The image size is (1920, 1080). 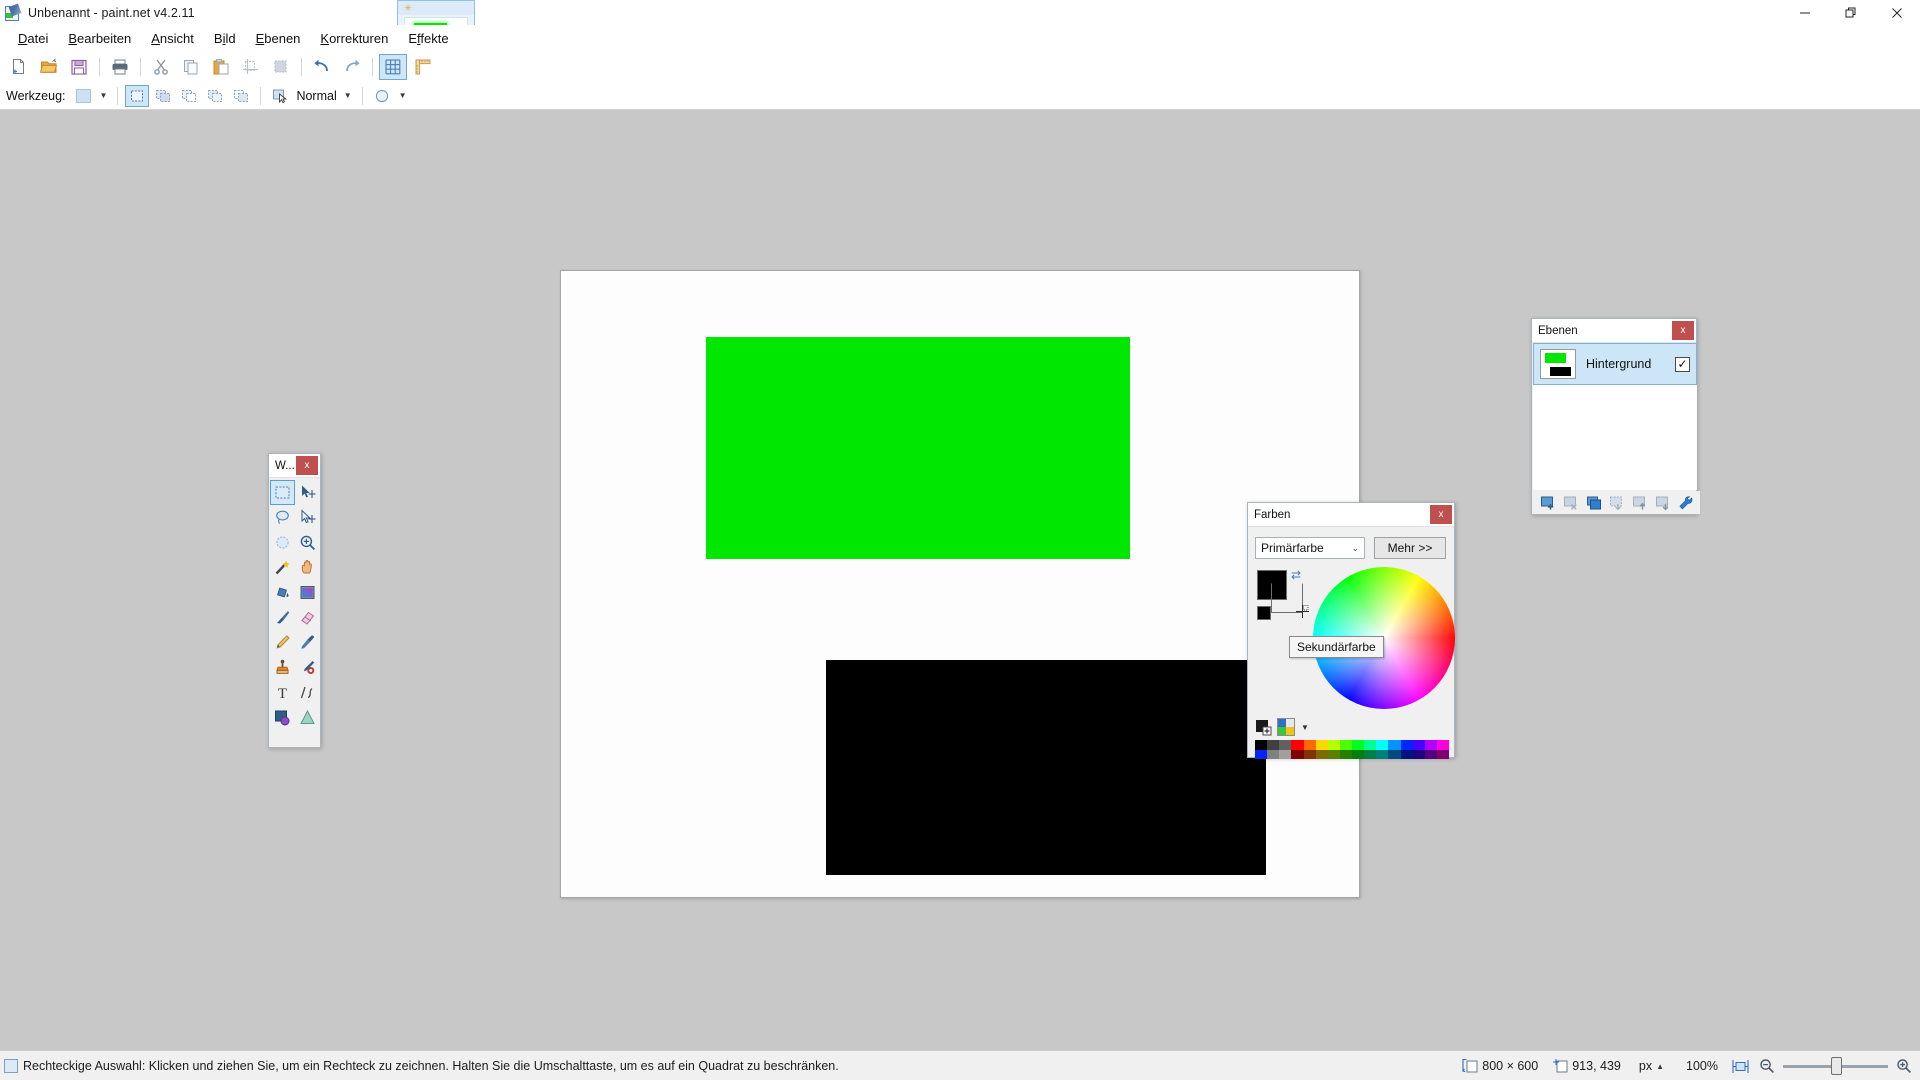 I want to click on gradient-tool, so click(x=307, y=592).